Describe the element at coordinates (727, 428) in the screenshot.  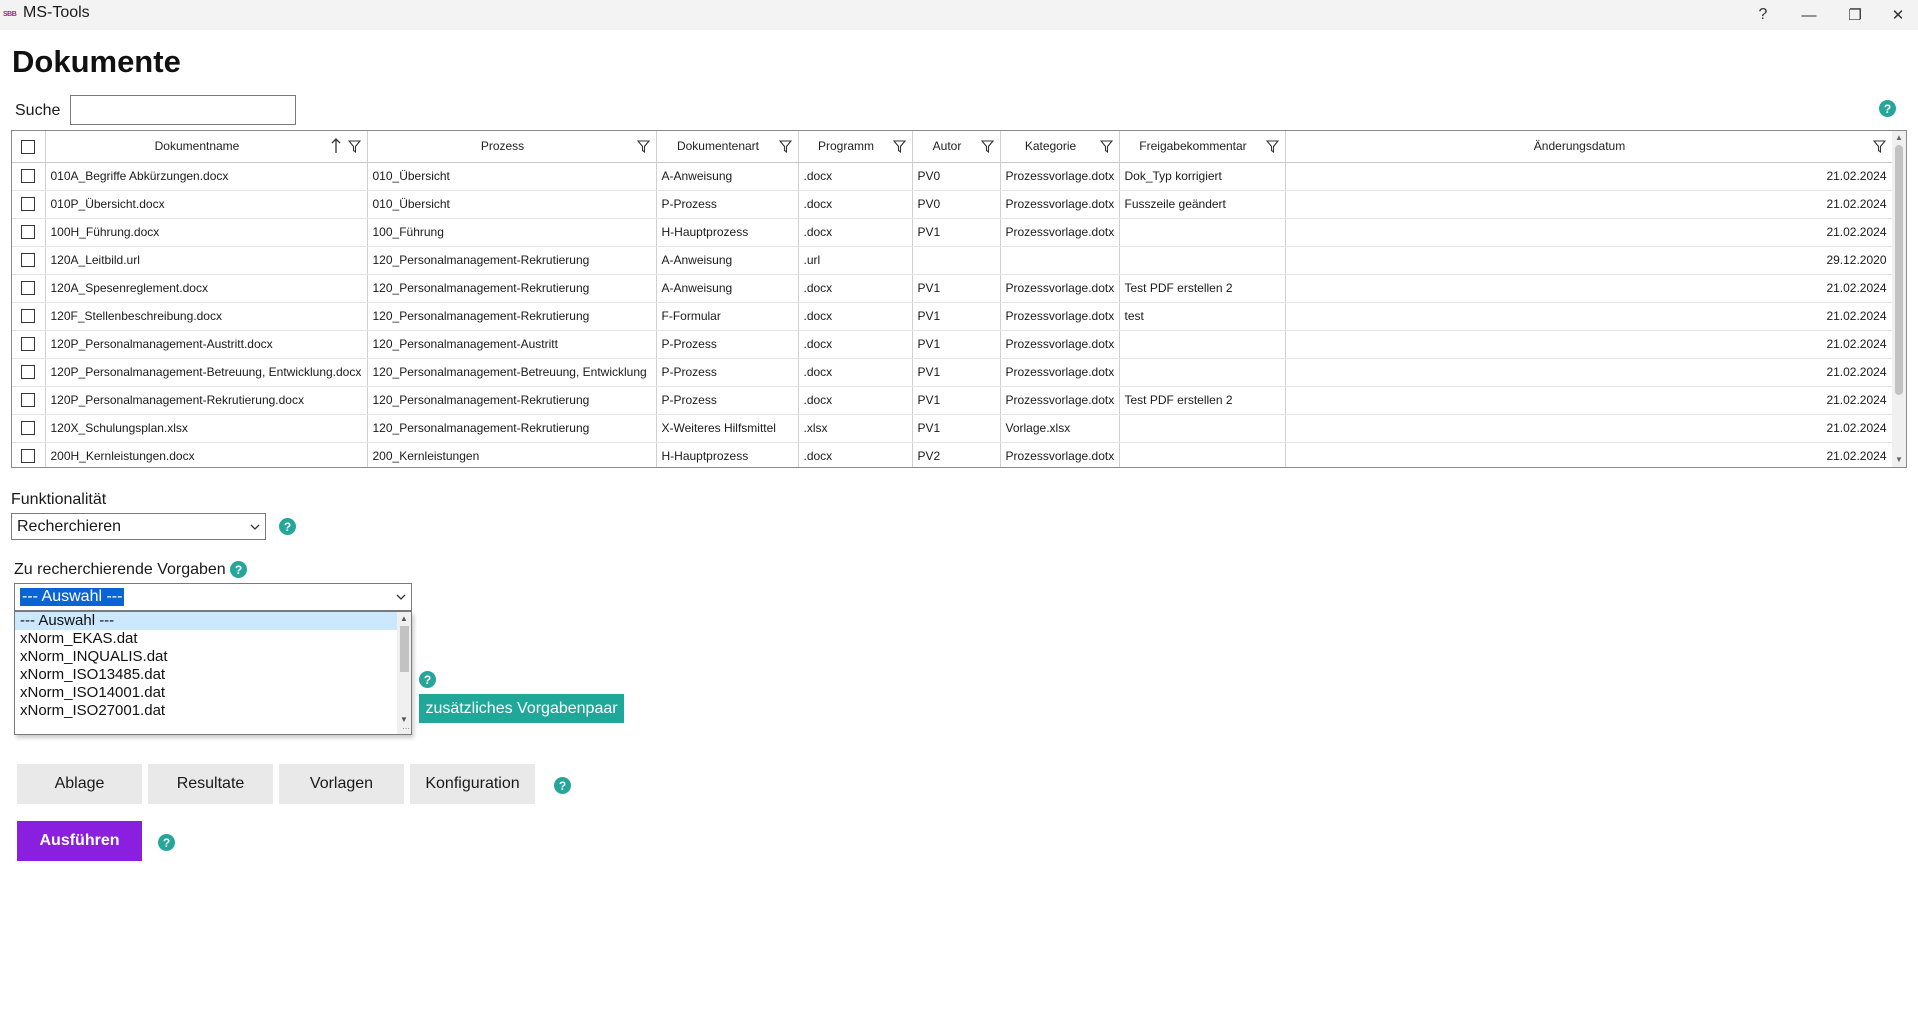
I see `table-cell: X-Weiteres Hilfsmittel` at that location.